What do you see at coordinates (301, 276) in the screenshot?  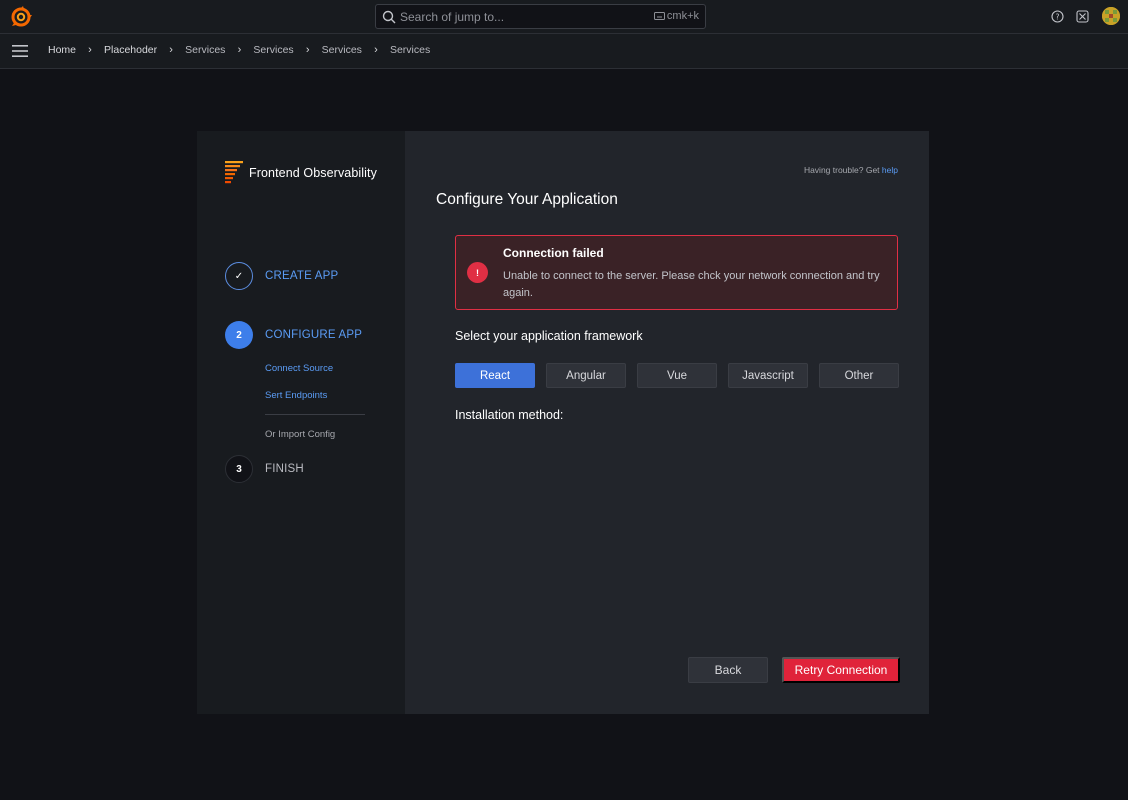 I see `step-create-app: CREATE APP` at bounding box center [301, 276].